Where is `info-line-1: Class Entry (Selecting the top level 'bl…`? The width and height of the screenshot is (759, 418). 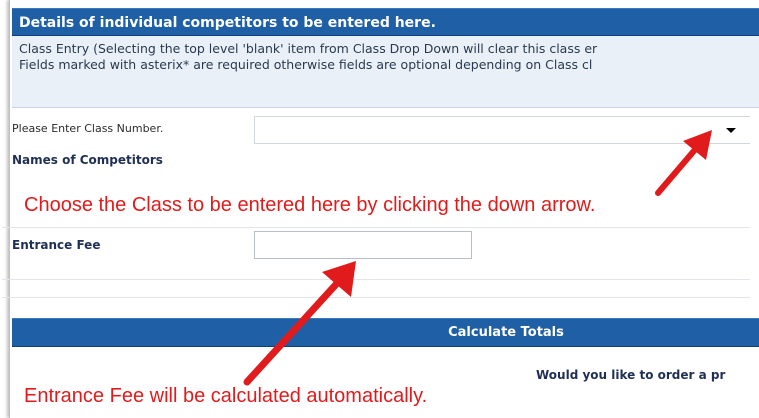 info-line-1: Class Entry (Selecting the top level 'bl… is located at coordinates (308, 48).